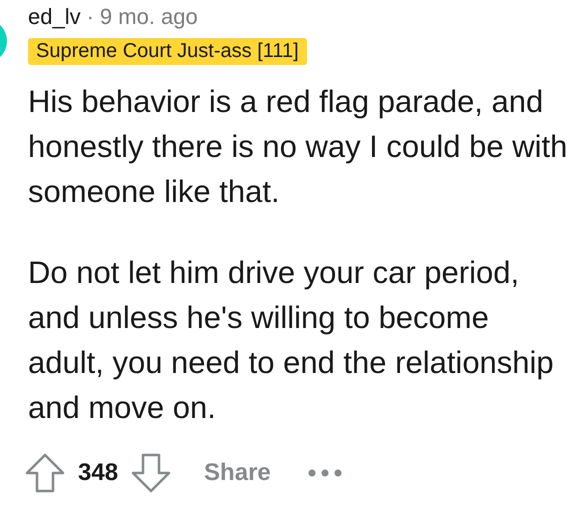  Describe the element at coordinates (151, 473) in the screenshot. I see `downvote-icon` at that location.